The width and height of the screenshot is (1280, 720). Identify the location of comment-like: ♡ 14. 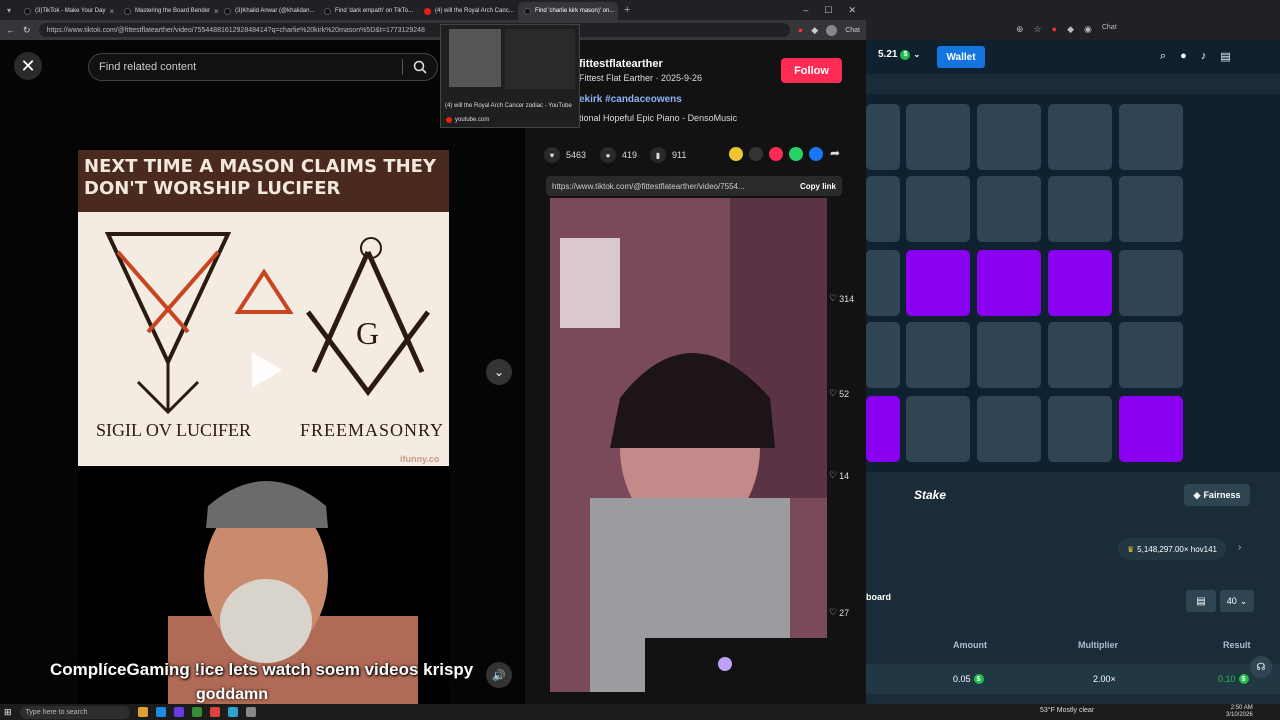
(839, 475).